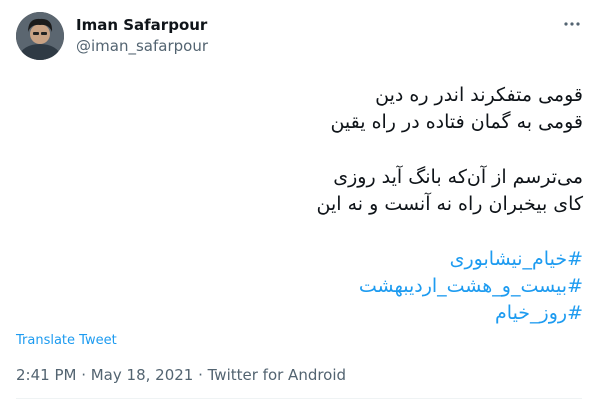 This screenshot has width=598, height=401. Describe the element at coordinates (300, 259) in the screenshot. I see `hashtag-link: #خیام_نیشابوری` at that location.